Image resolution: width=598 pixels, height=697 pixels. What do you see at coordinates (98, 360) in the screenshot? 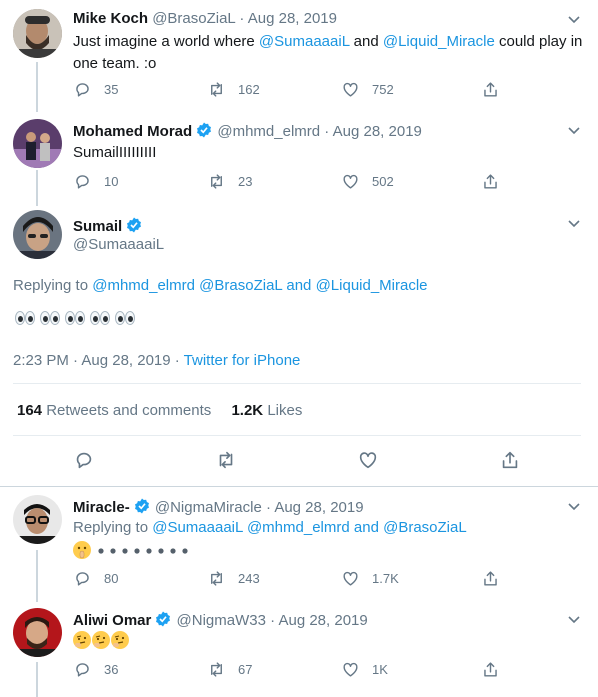
I see `tweet-timestamp: 2:23 PM · Aug 28, 2019 ·` at bounding box center [98, 360].